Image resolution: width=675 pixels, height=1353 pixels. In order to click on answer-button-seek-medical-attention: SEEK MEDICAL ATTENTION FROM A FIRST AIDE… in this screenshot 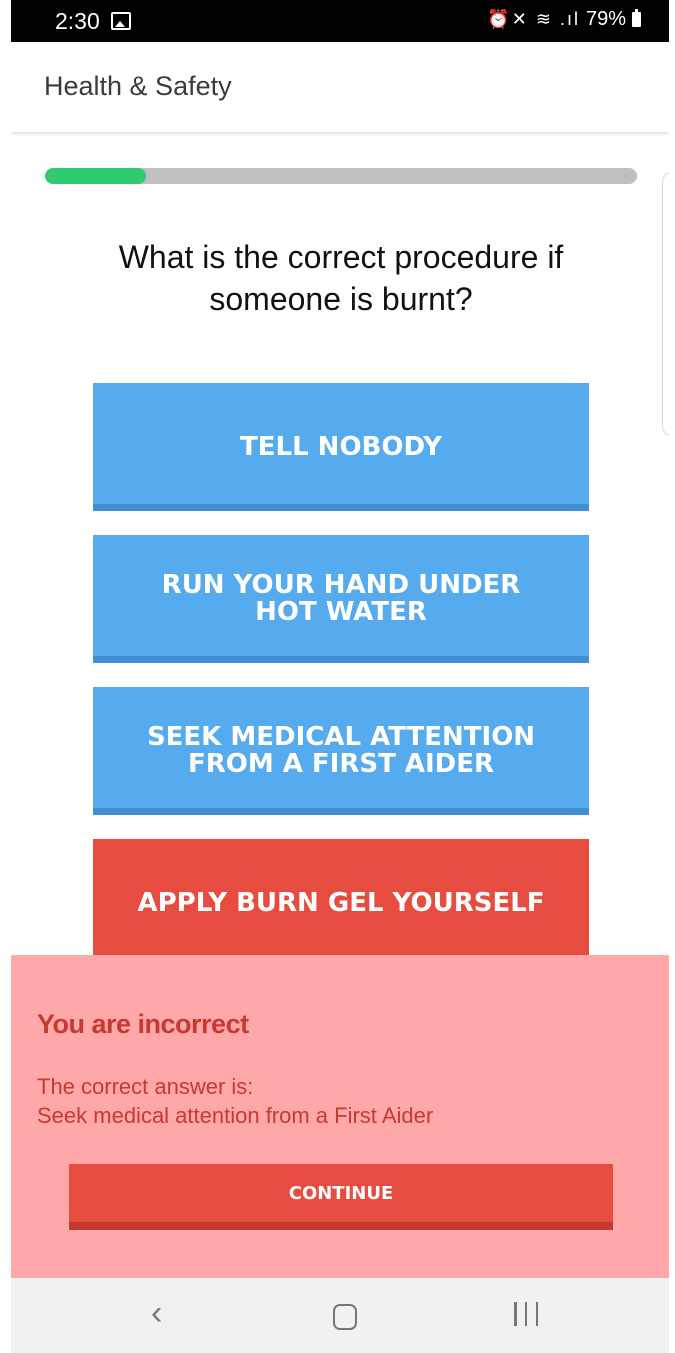, I will do `click(341, 751)`.